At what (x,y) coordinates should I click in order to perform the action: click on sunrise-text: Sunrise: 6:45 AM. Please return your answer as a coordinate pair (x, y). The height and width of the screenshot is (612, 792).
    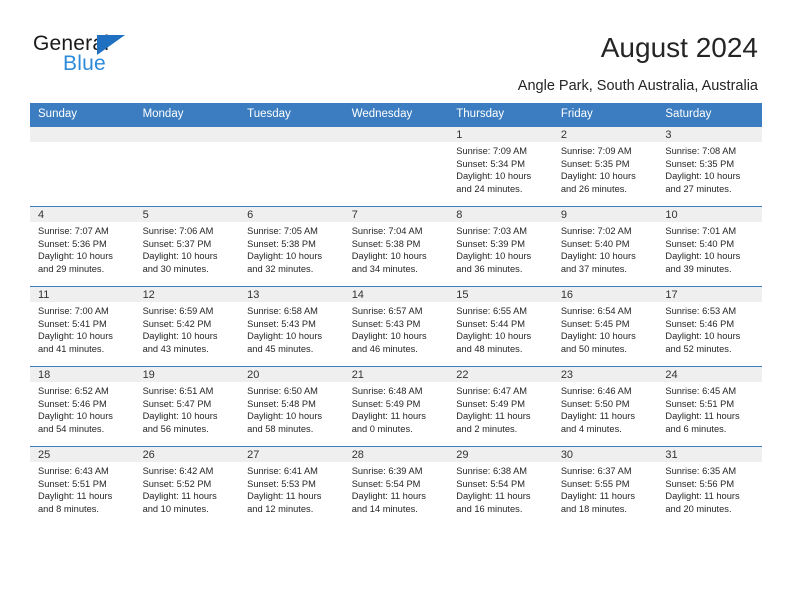
    Looking at the image, I should click on (701, 391).